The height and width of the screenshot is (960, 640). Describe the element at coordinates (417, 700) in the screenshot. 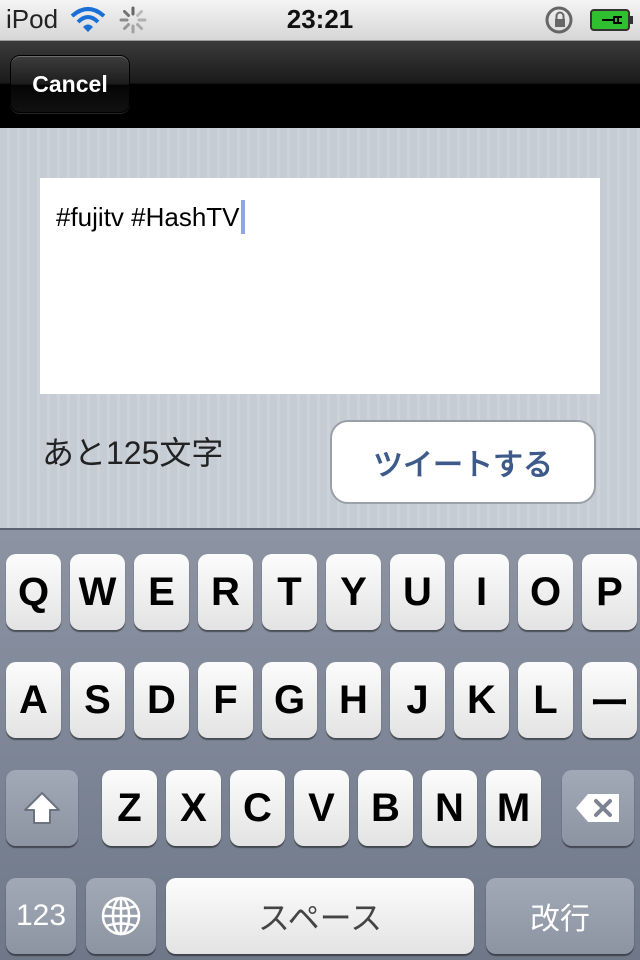

I see `key-j: J` at that location.